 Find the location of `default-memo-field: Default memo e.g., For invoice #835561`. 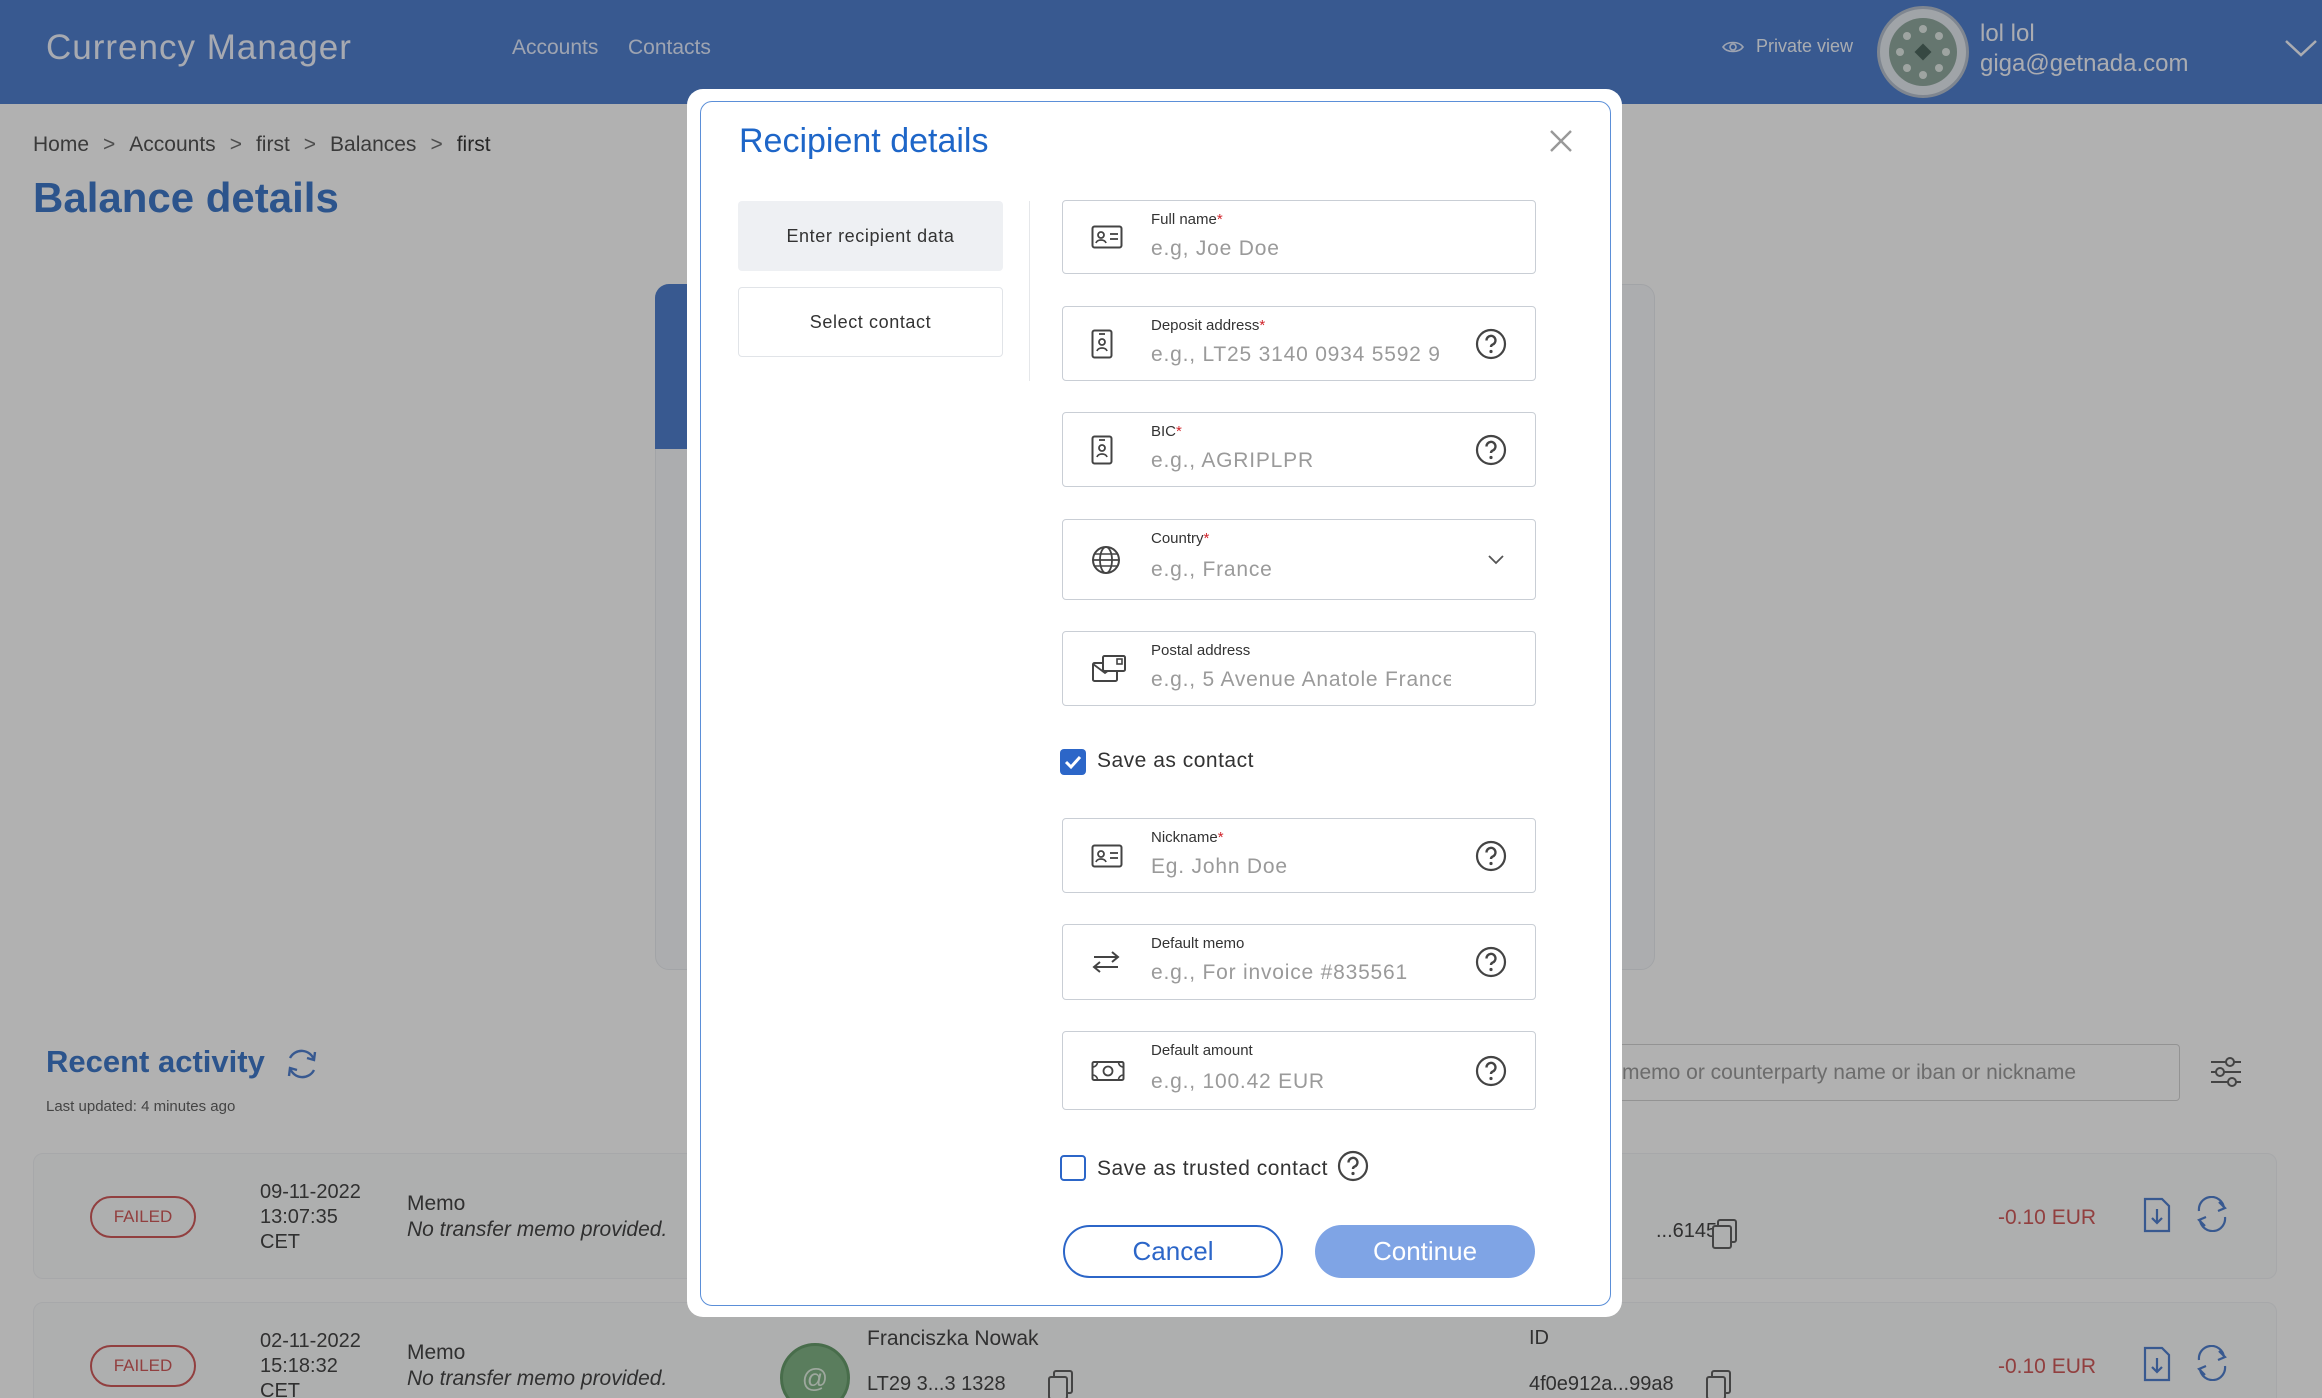

default-memo-field: Default memo e.g., For invoice #835561 is located at coordinates (1299, 962).